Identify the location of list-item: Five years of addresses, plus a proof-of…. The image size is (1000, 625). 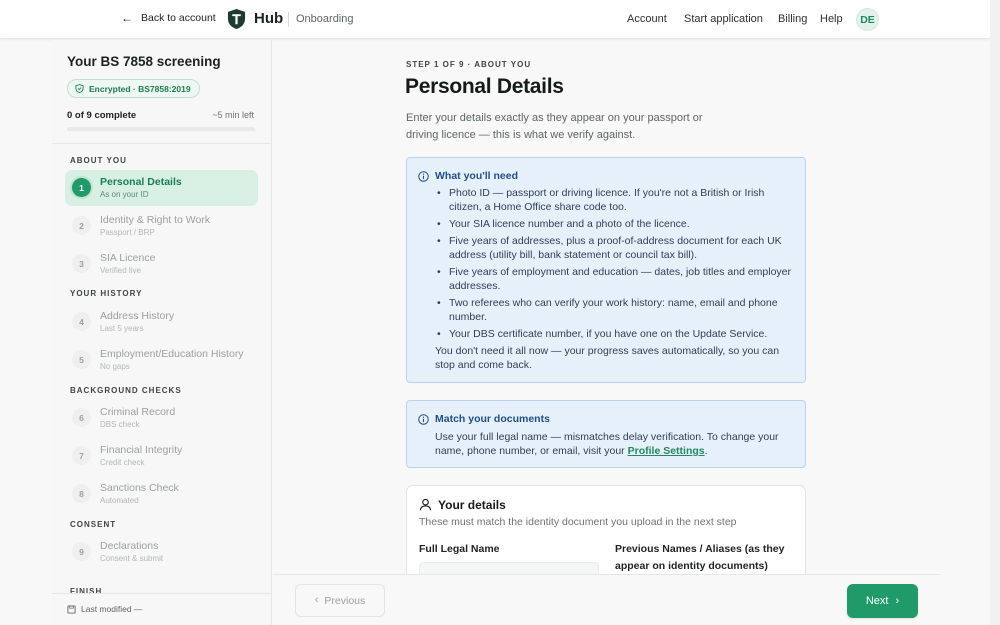
(616, 248).